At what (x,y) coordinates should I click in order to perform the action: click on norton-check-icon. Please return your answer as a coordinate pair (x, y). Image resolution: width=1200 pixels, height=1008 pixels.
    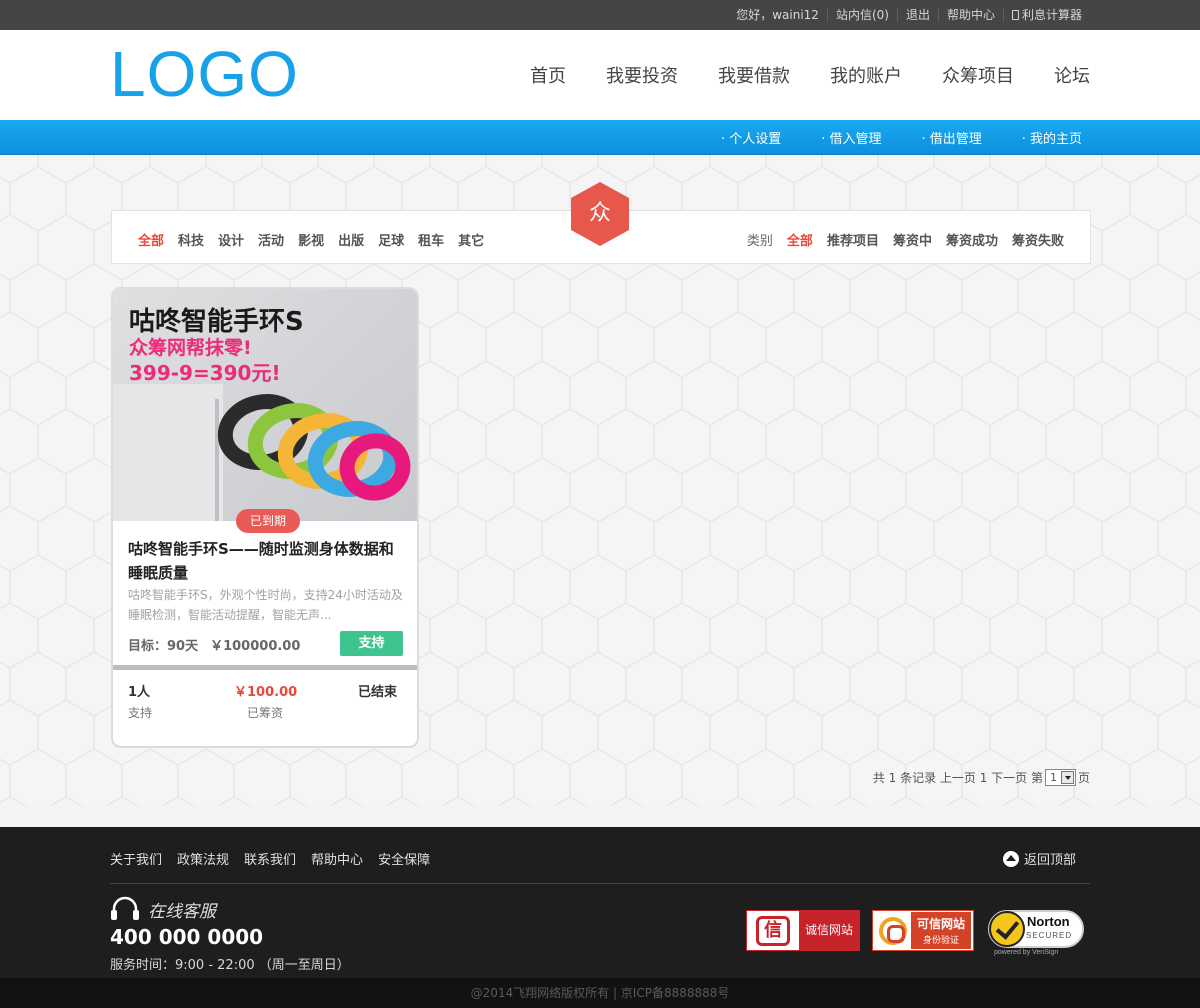
    Looking at the image, I should click on (1007, 929).